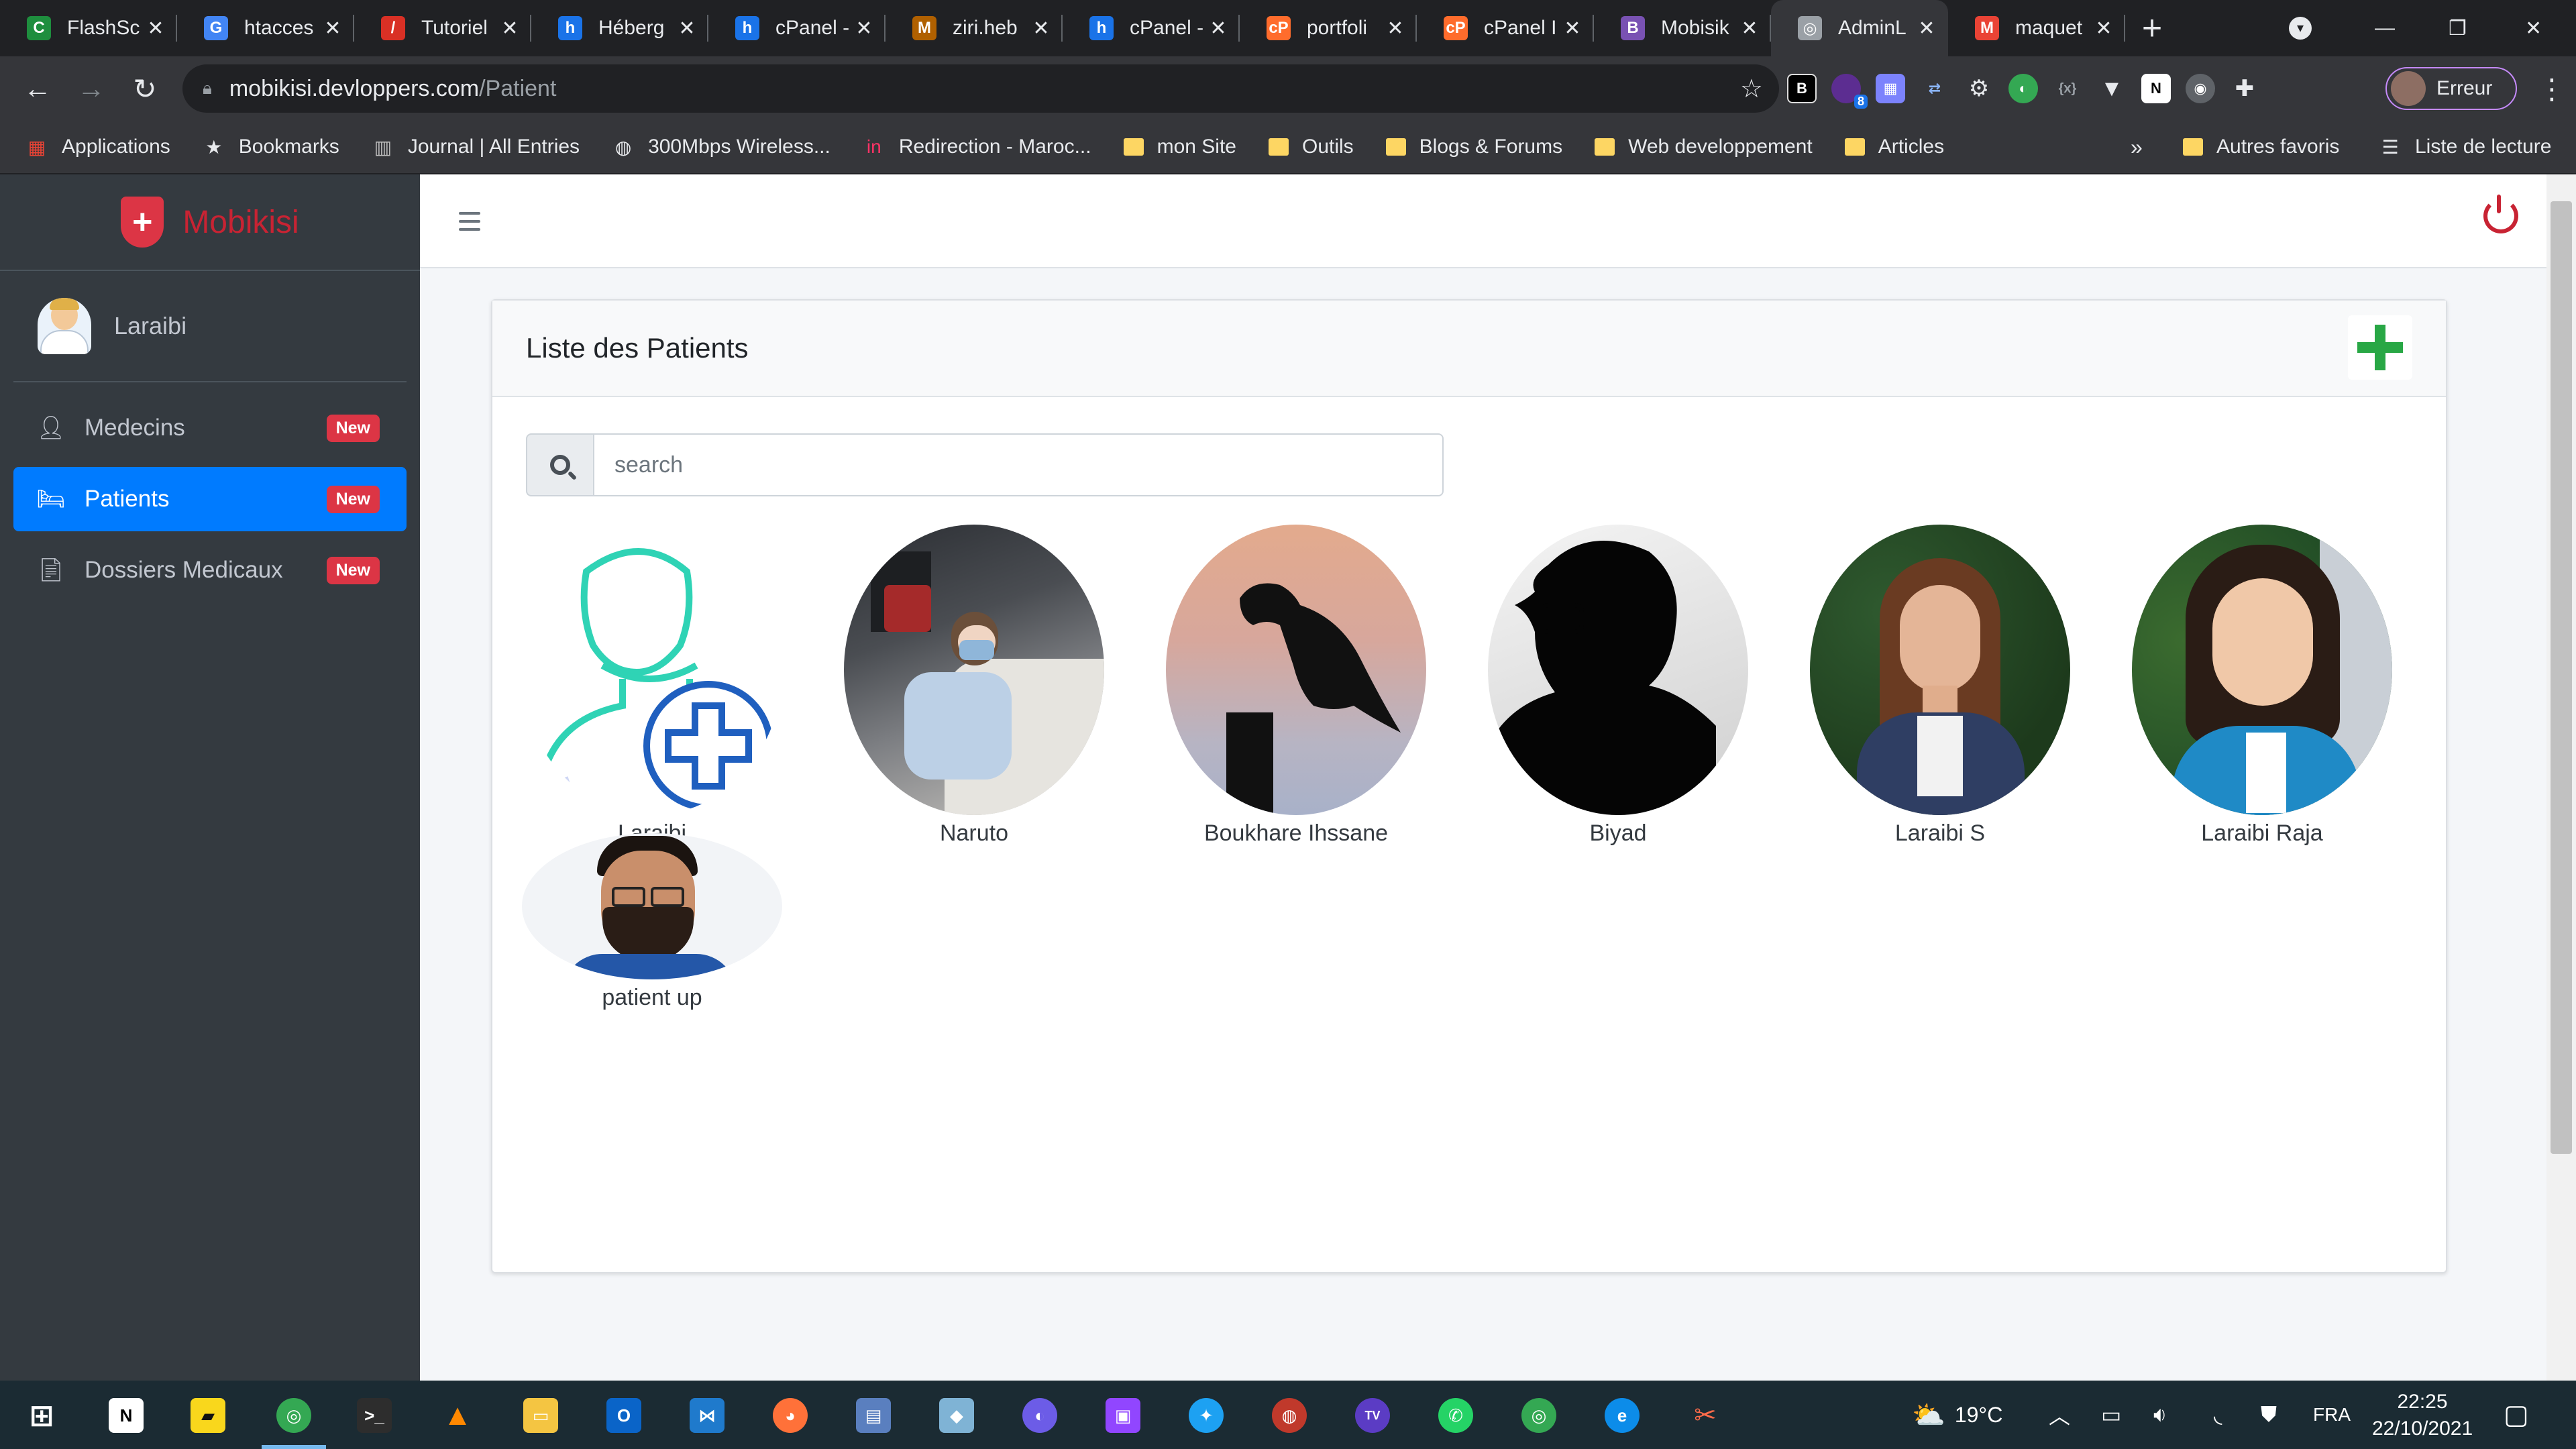 The height and width of the screenshot is (1449, 2576). Describe the element at coordinates (1979, 88) in the screenshot. I see `extension-gear-icon: ⚙` at that location.